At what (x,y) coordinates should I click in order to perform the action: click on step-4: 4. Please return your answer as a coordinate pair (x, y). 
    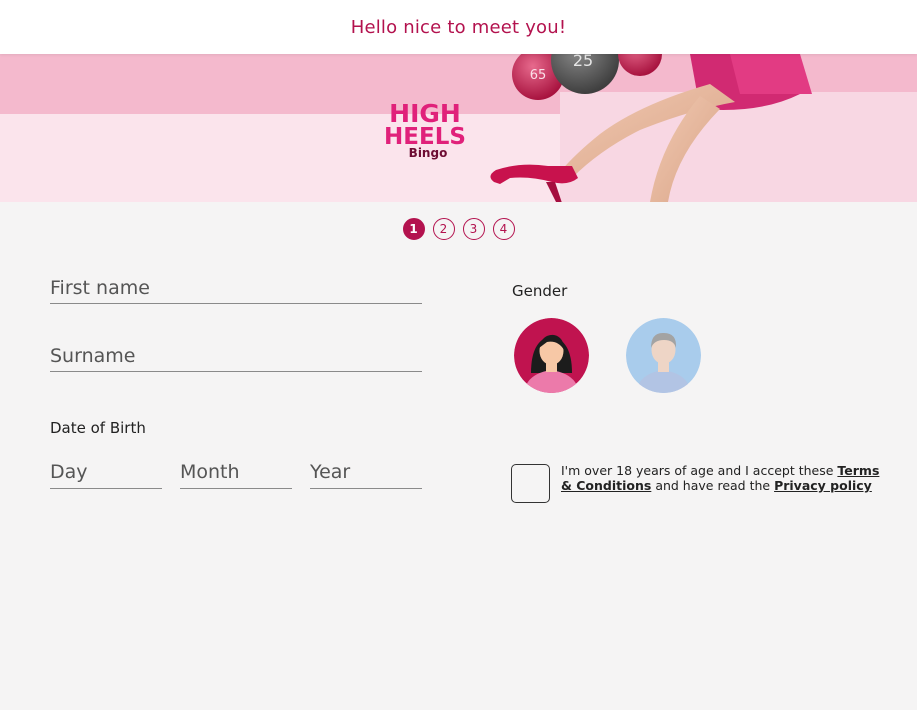
    Looking at the image, I should click on (503, 229).